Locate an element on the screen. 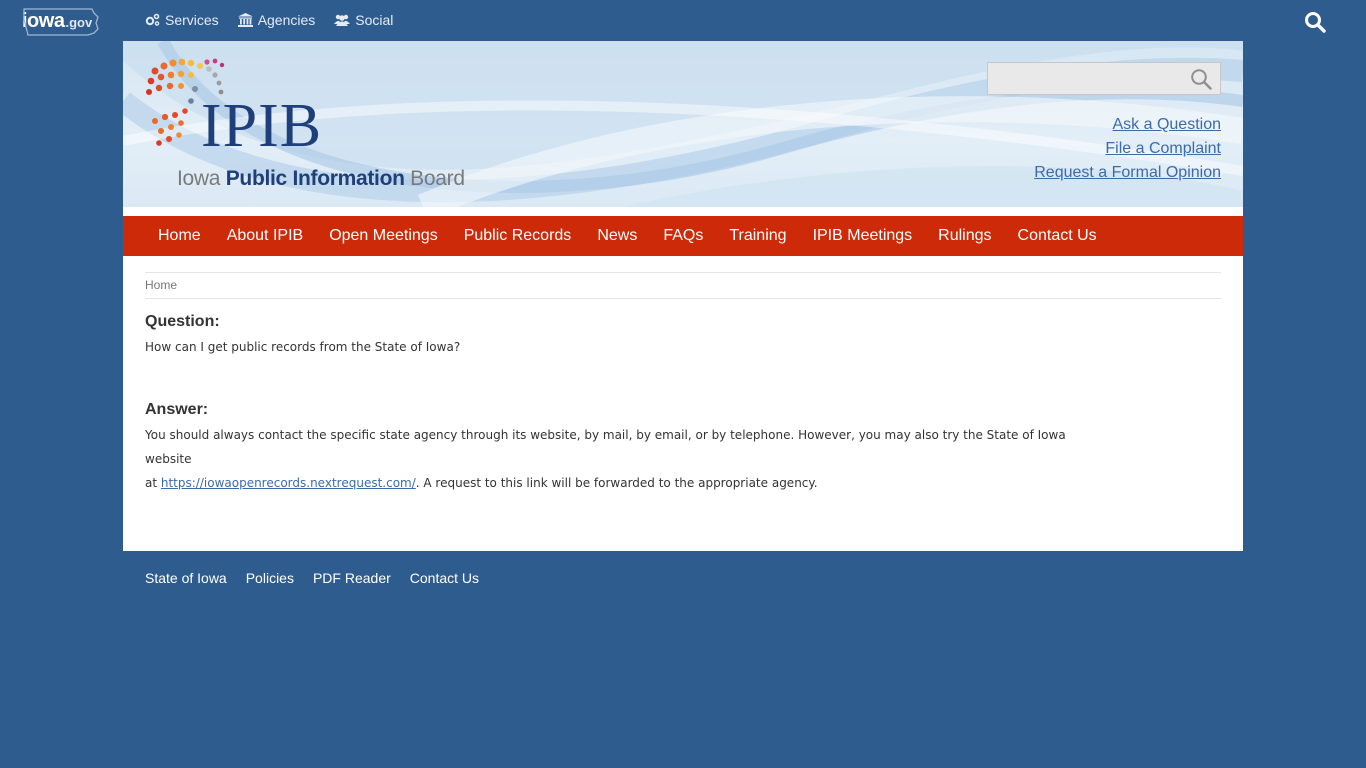 The image size is (1366, 768). nav-home: Home is located at coordinates (179, 236).